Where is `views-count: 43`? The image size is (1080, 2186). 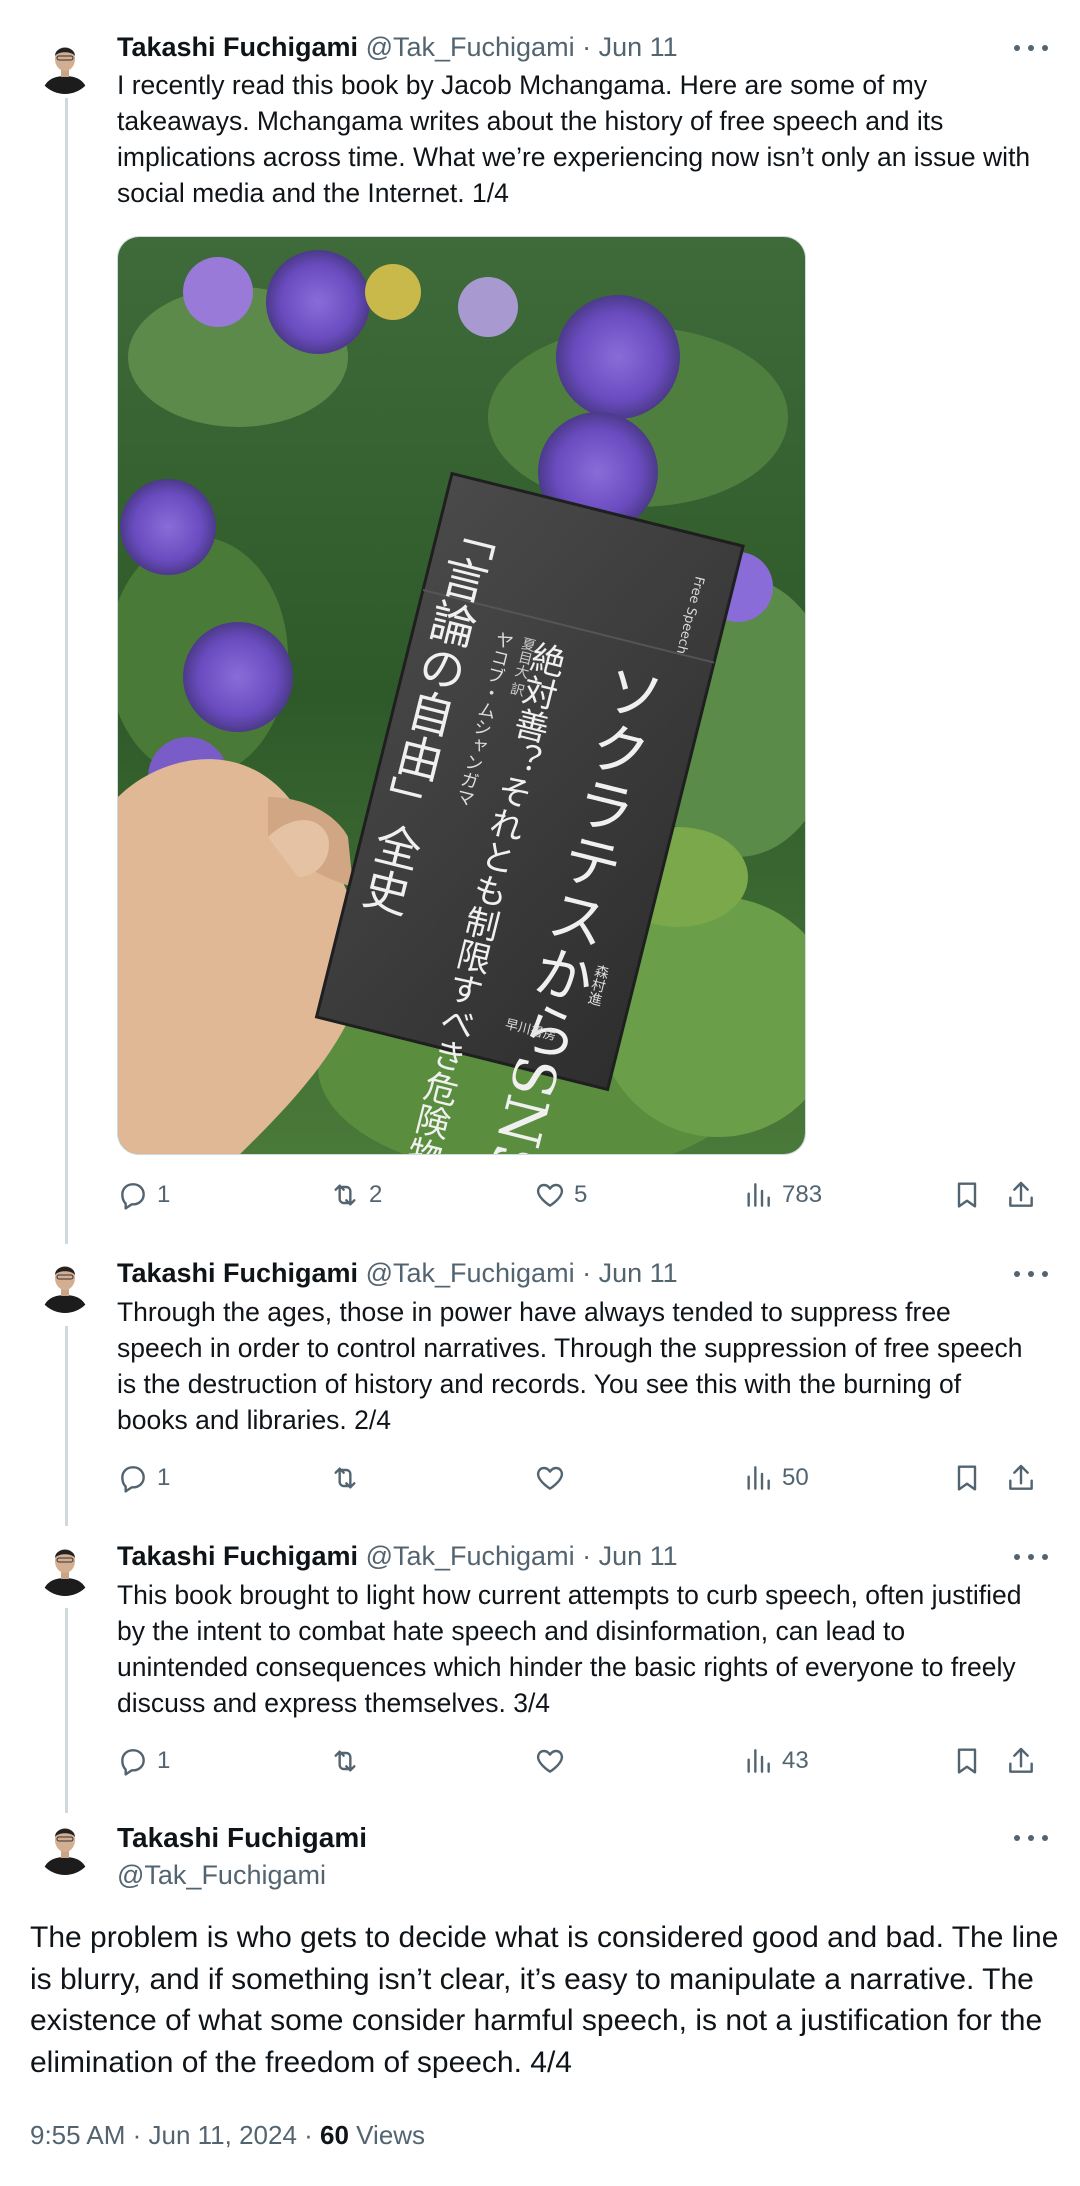
views-count: 43 is located at coordinates (795, 1760).